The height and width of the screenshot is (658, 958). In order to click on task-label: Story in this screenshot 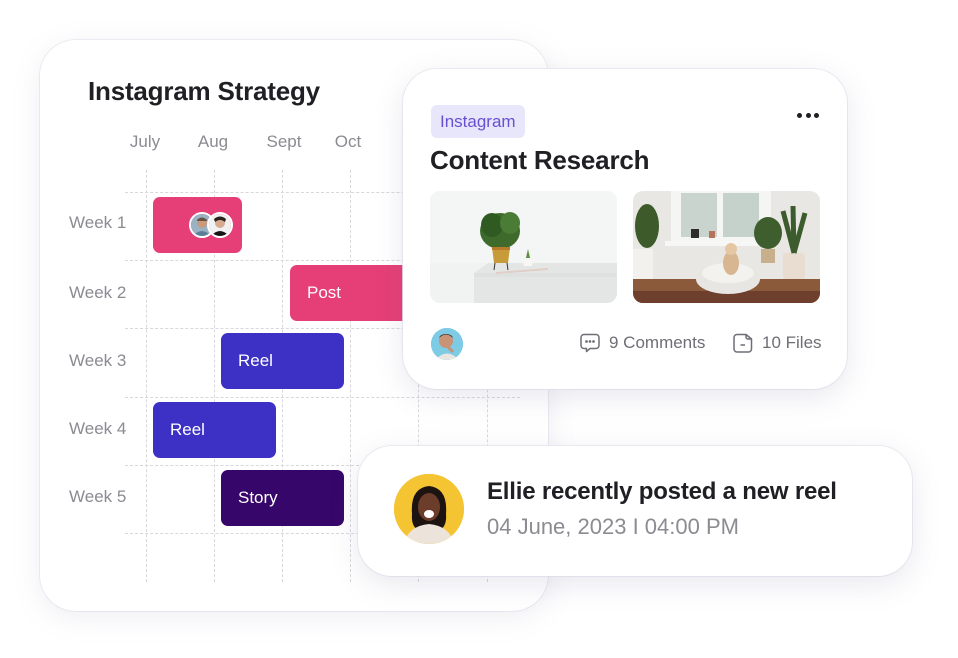, I will do `click(258, 497)`.